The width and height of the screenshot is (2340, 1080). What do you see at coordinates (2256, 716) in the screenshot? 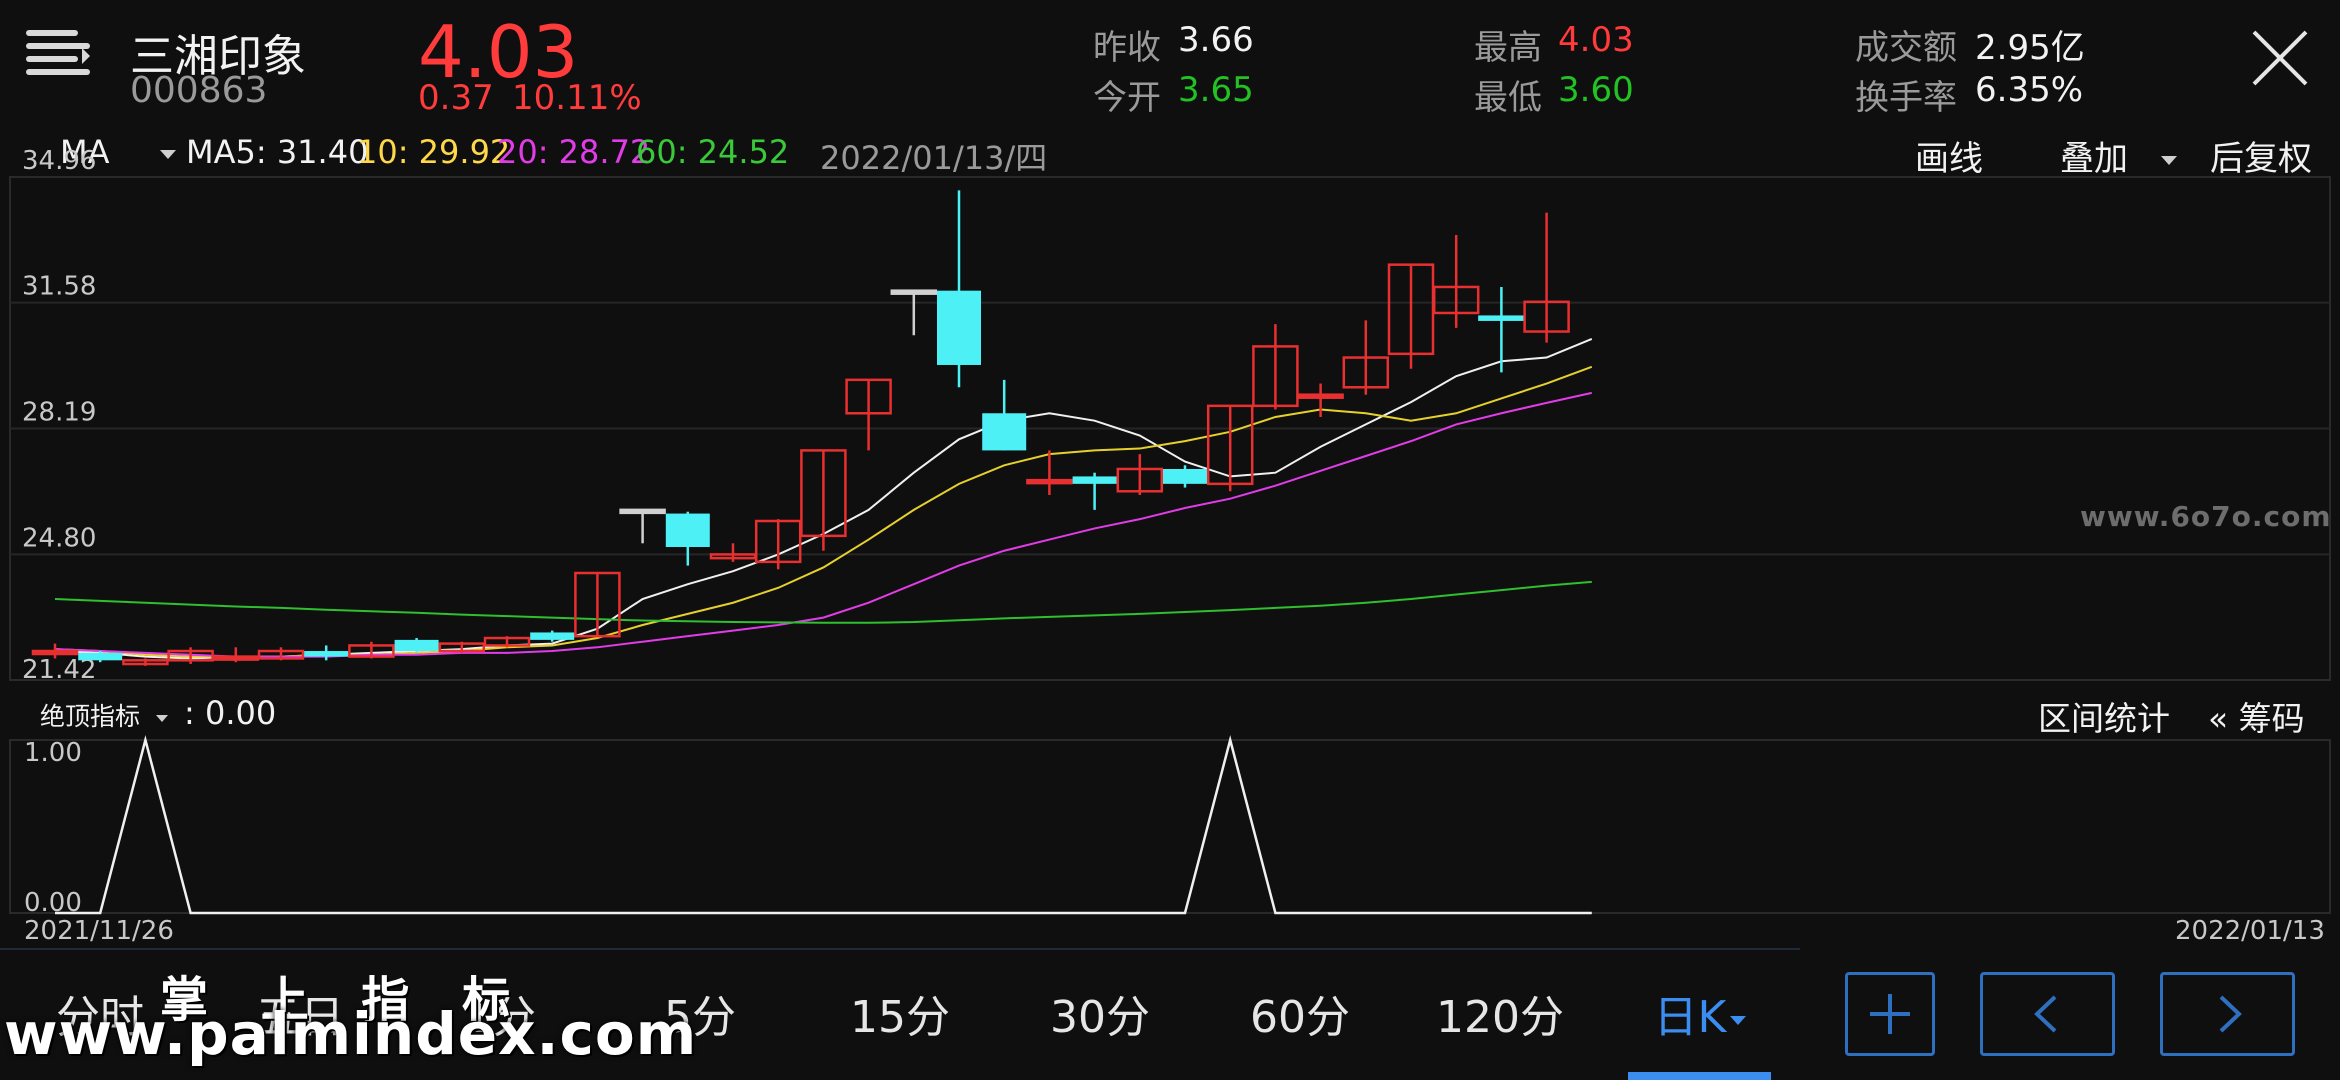
I see `chips-button: « 筹码` at bounding box center [2256, 716].